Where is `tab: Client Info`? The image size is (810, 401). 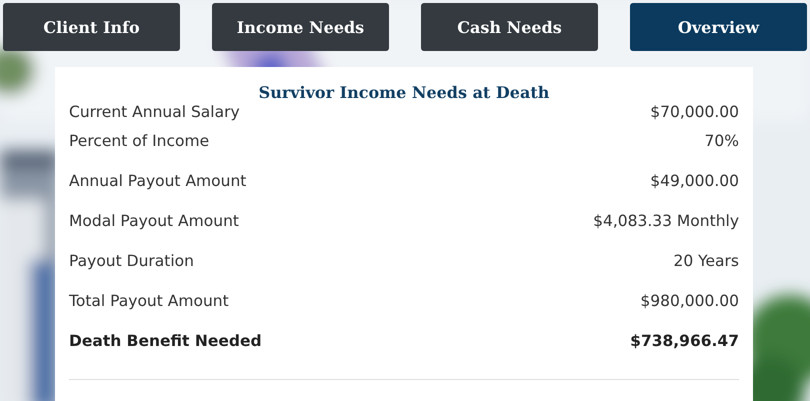
tab: Client Info is located at coordinates (91, 27).